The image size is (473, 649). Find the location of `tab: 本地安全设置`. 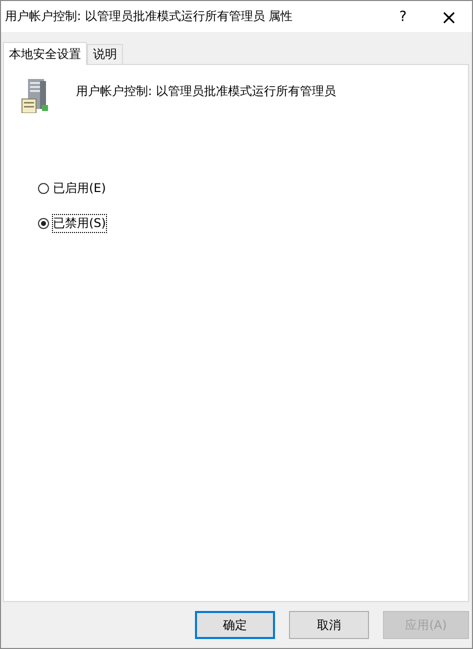

tab: 本地安全设置 is located at coordinates (45, 53).